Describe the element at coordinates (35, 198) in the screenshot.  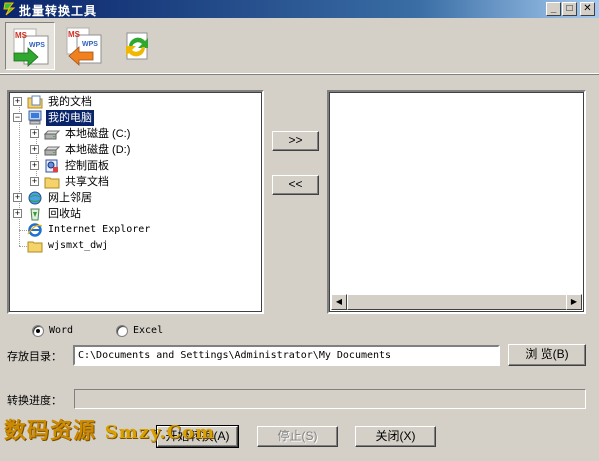
I see `network-icon` at that location.